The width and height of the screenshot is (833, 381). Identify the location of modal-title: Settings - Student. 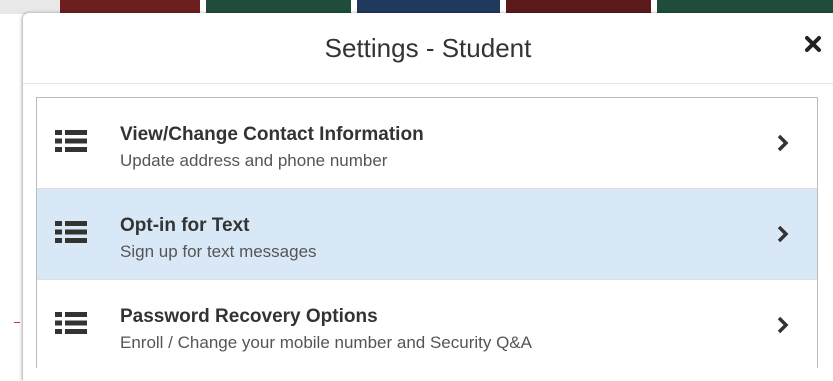
(428, 48).